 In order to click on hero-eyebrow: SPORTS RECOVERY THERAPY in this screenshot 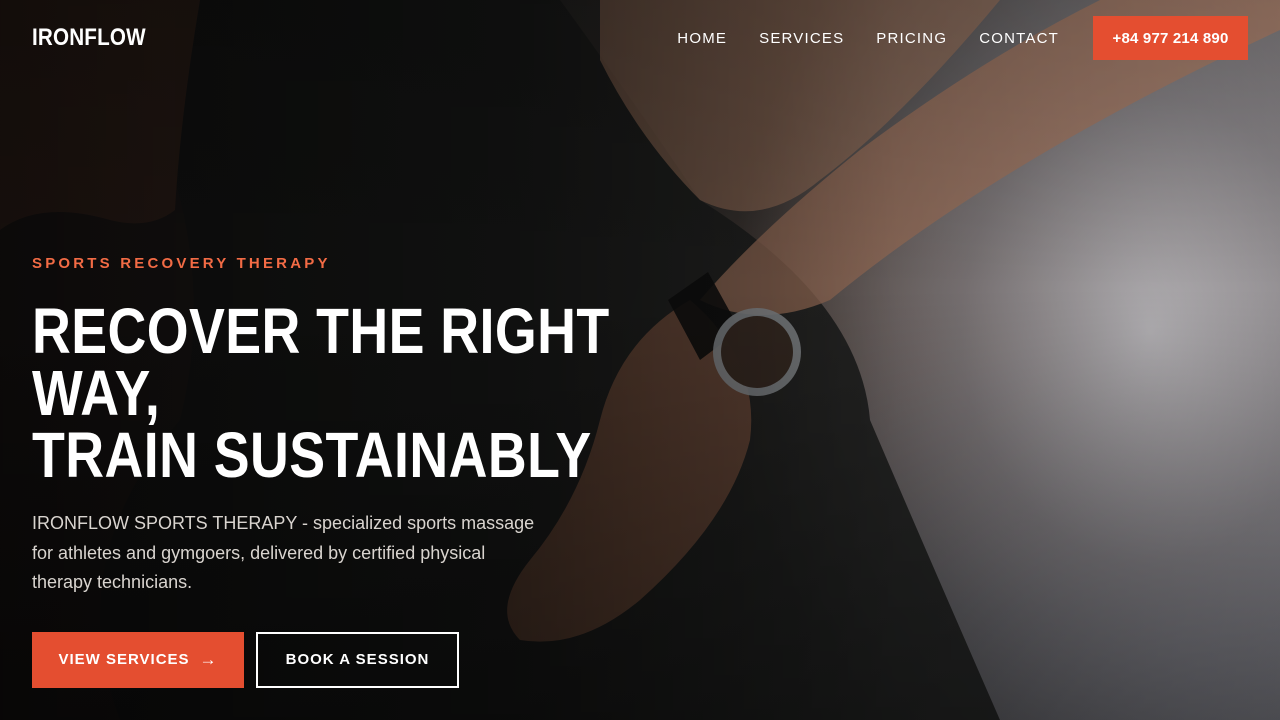, I will do `click(181, 263)`.